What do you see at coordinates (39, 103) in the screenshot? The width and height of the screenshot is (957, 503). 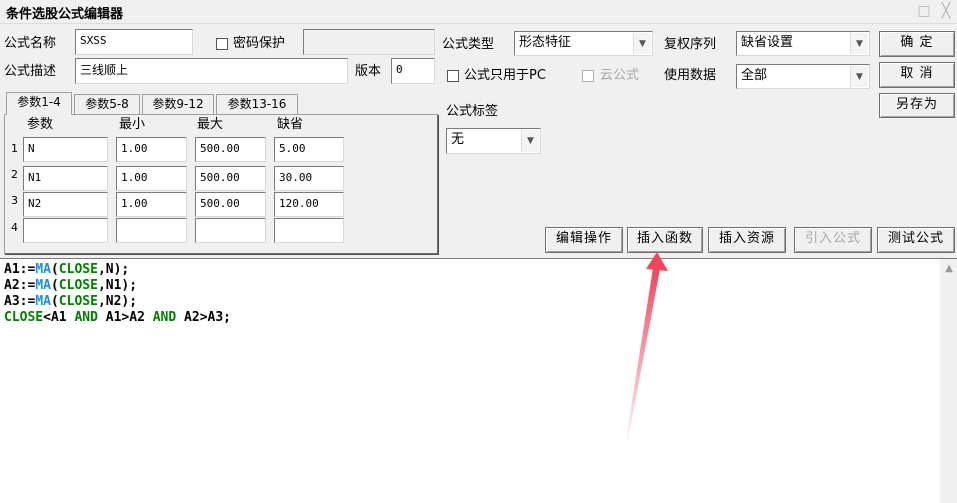 I see `tab-params-1-4: 参数1-4` at bounding box center [39, 103].